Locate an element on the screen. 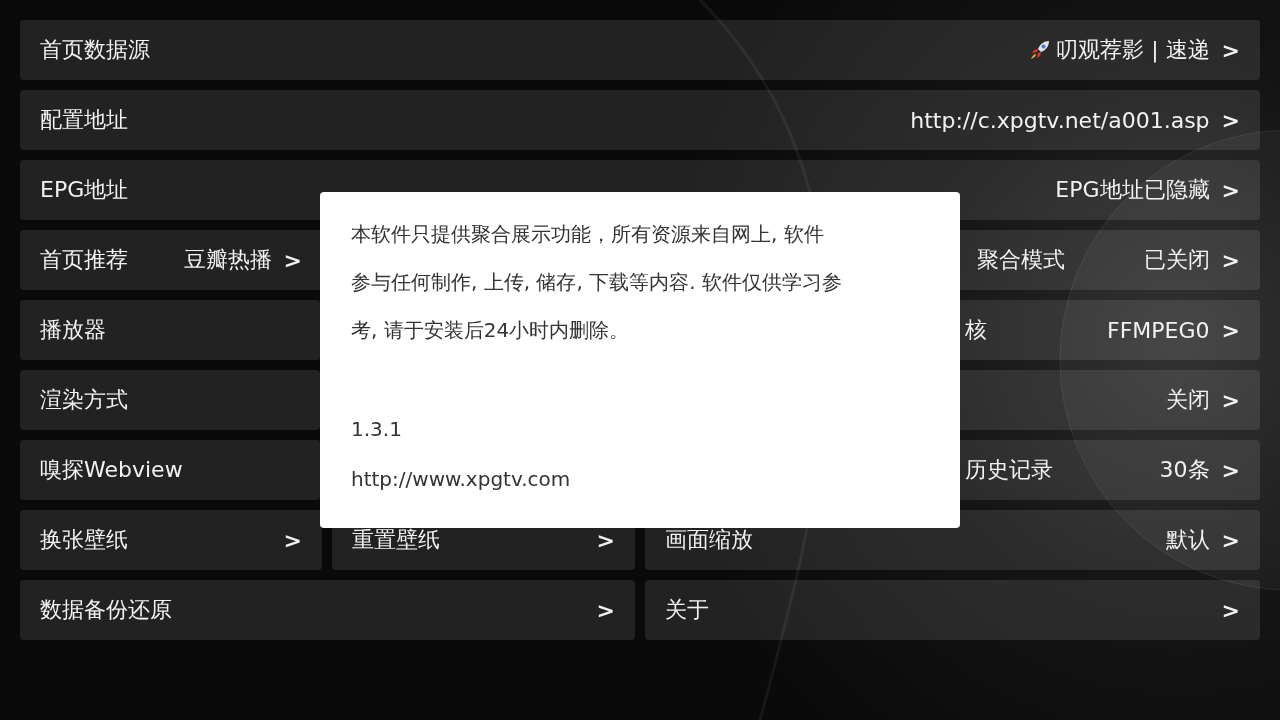 The image size is (1280, 720). settings-item: 换张壁纸 > is located at coordinates (171, 540).